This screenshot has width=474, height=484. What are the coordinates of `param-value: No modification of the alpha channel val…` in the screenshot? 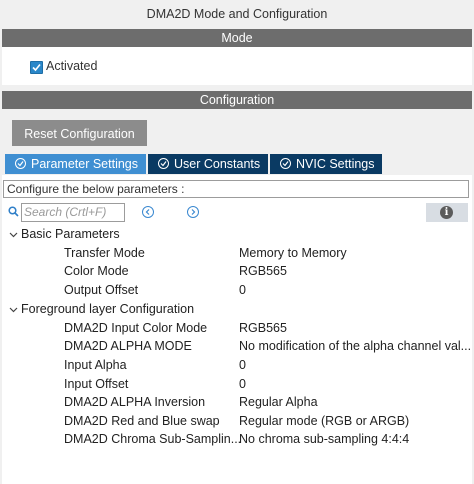 It's located at (355, 346).